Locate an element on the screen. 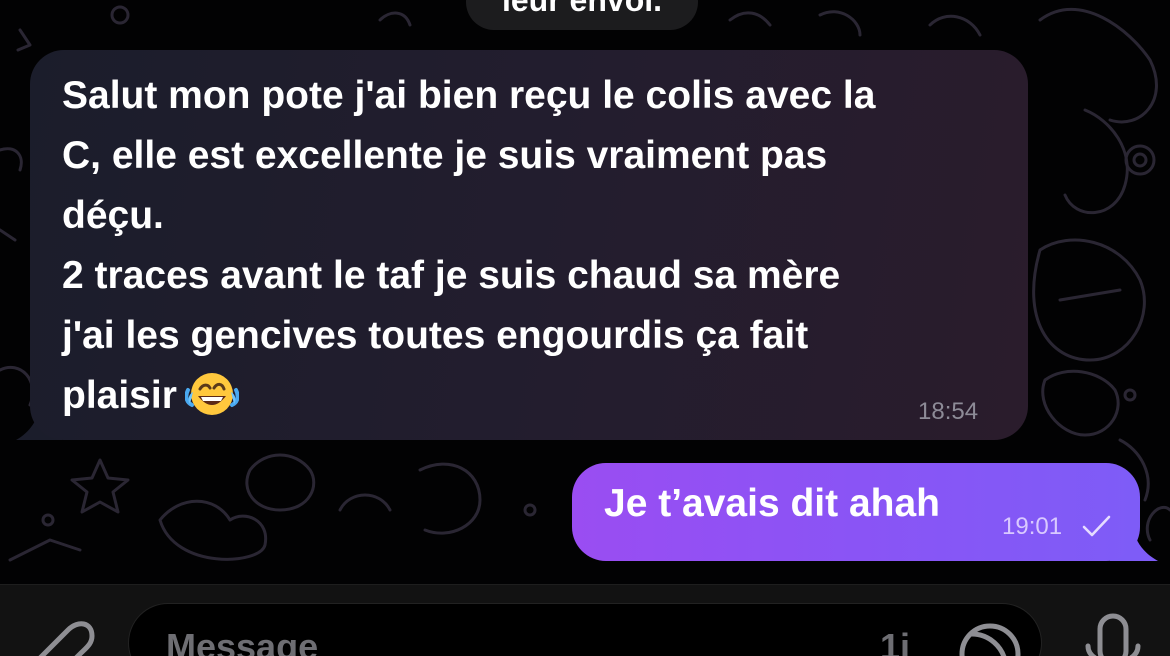 This screenshot has width=1170, height=656. outgoing-message-text: Je t’avais dit ahah is located at coordinates (772, 503).